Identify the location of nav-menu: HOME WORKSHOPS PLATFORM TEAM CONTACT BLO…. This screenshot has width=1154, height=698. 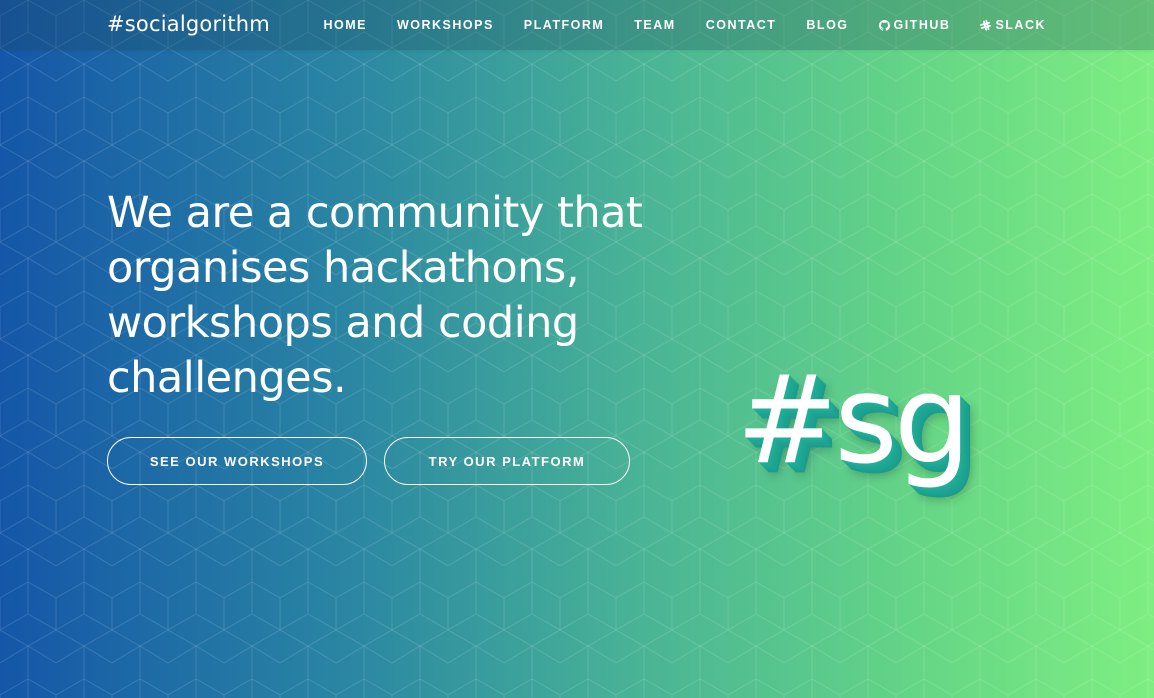
(684, 25).